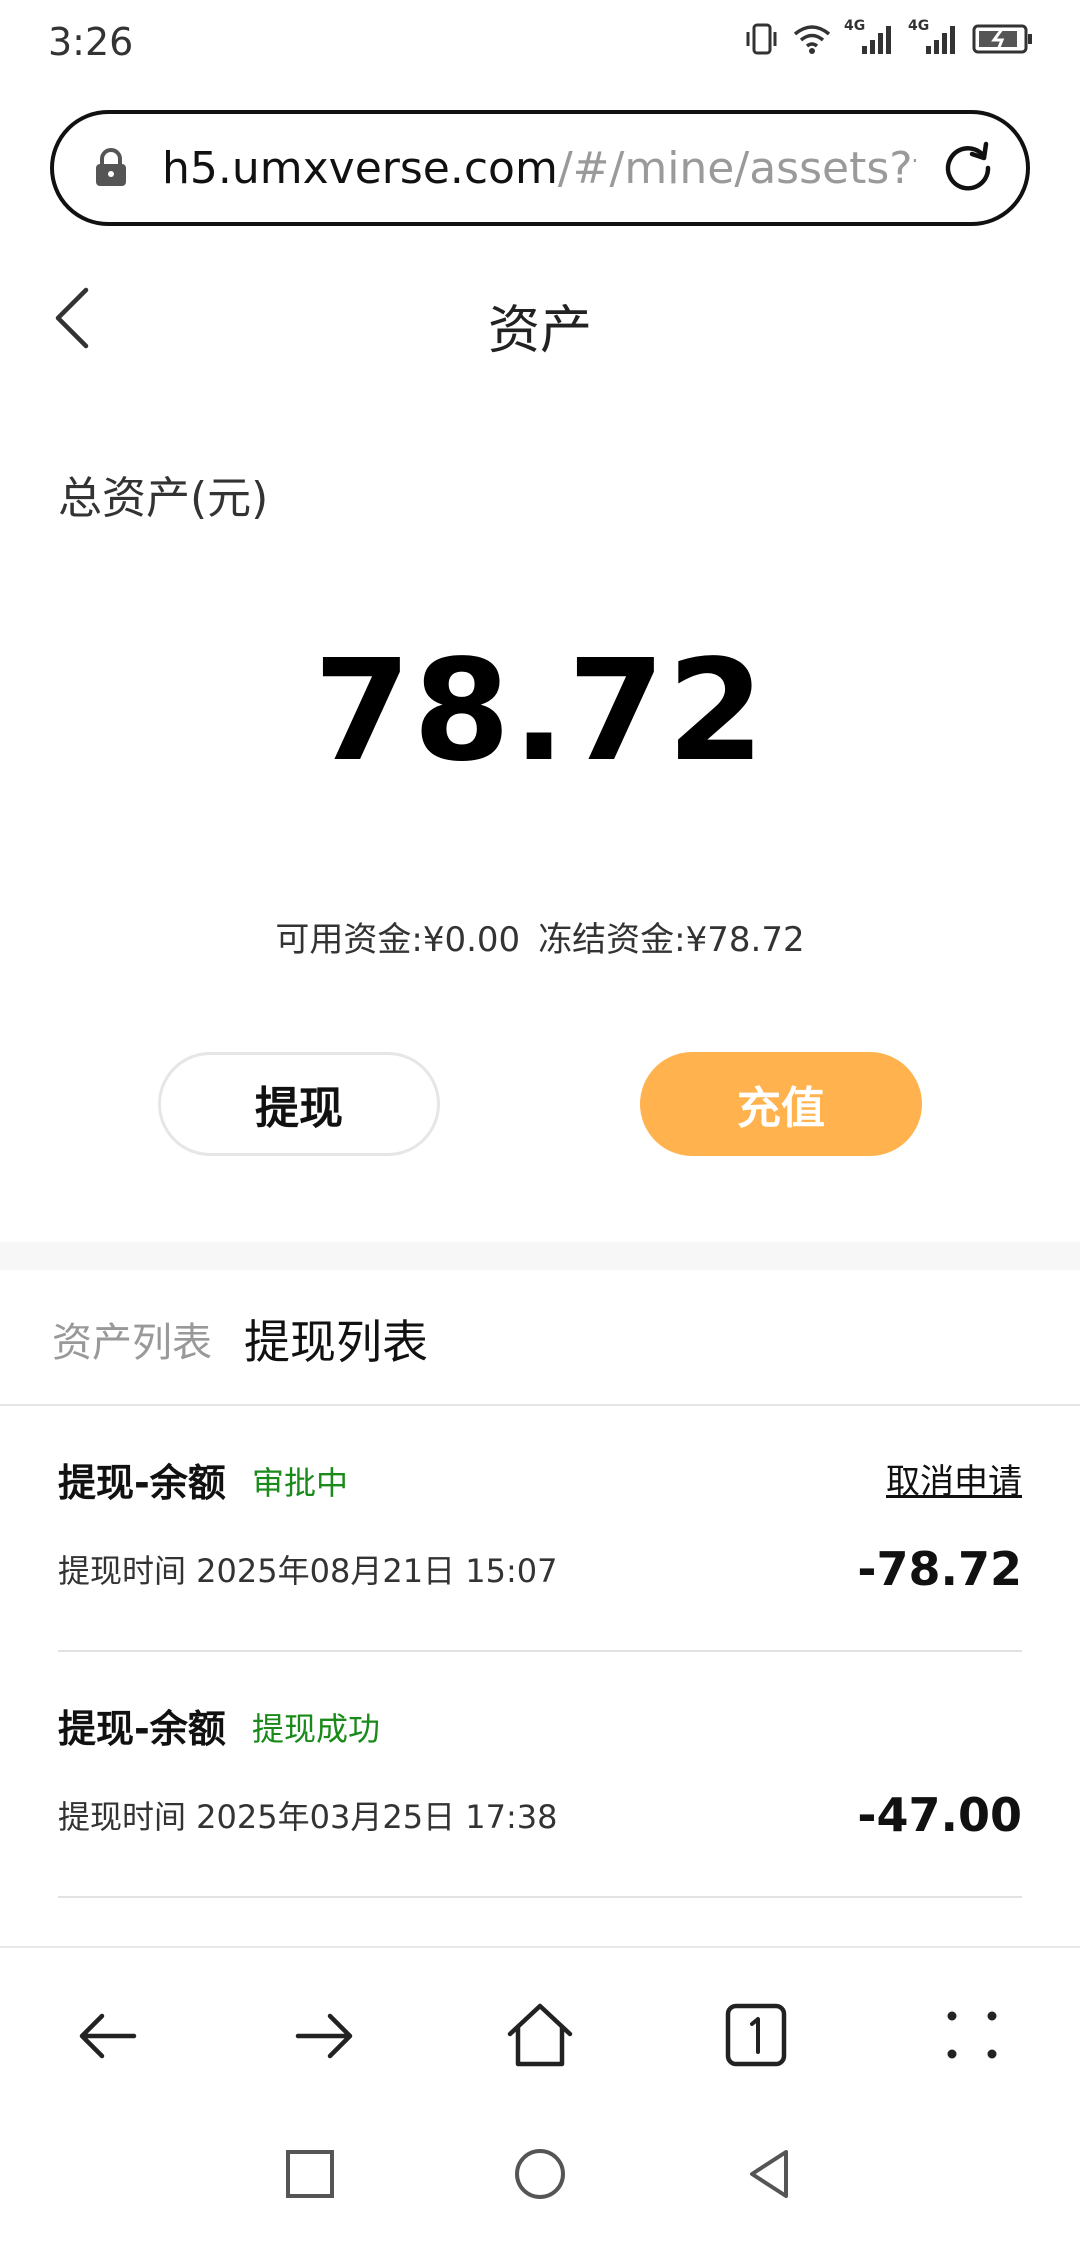  I want to click on tab-withdraw-list: 提现列表, so click(336, 1339).